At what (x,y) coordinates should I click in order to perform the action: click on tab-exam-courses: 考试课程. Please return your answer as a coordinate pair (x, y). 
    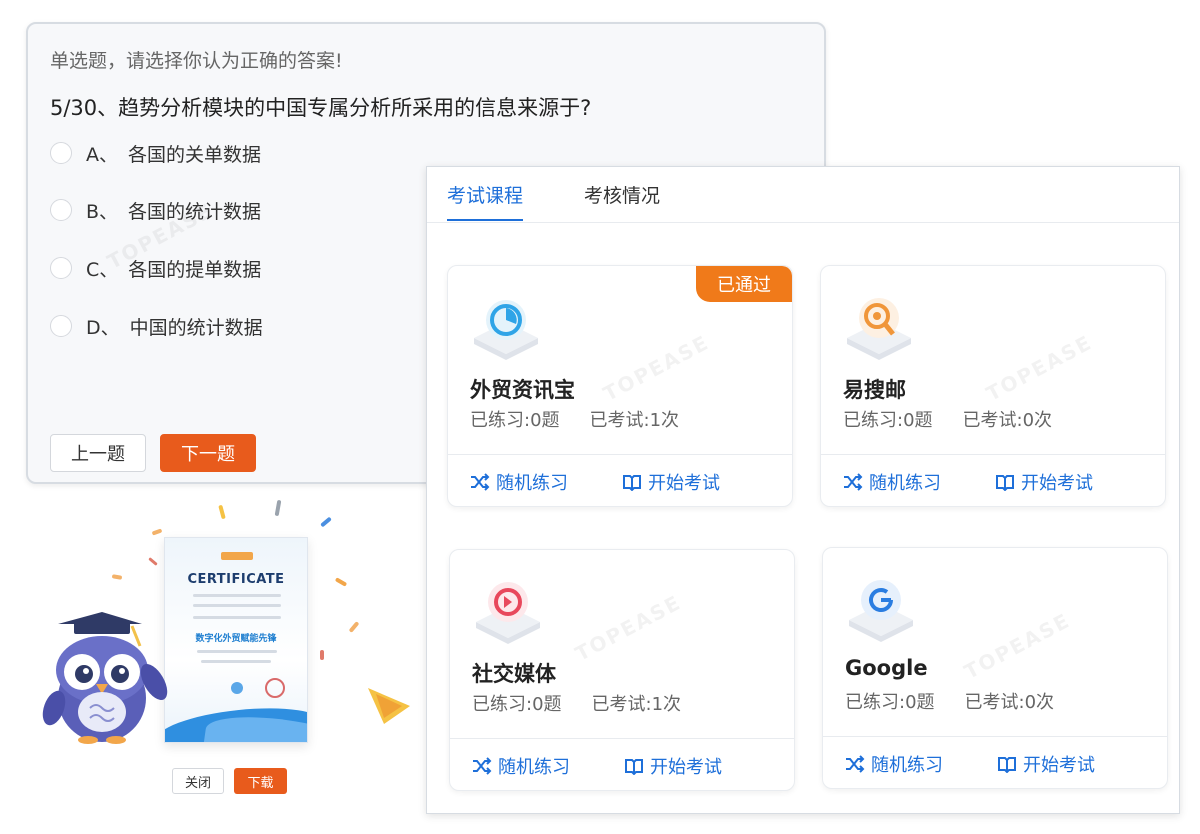
    Looking at the image, I should click on (485, 201).